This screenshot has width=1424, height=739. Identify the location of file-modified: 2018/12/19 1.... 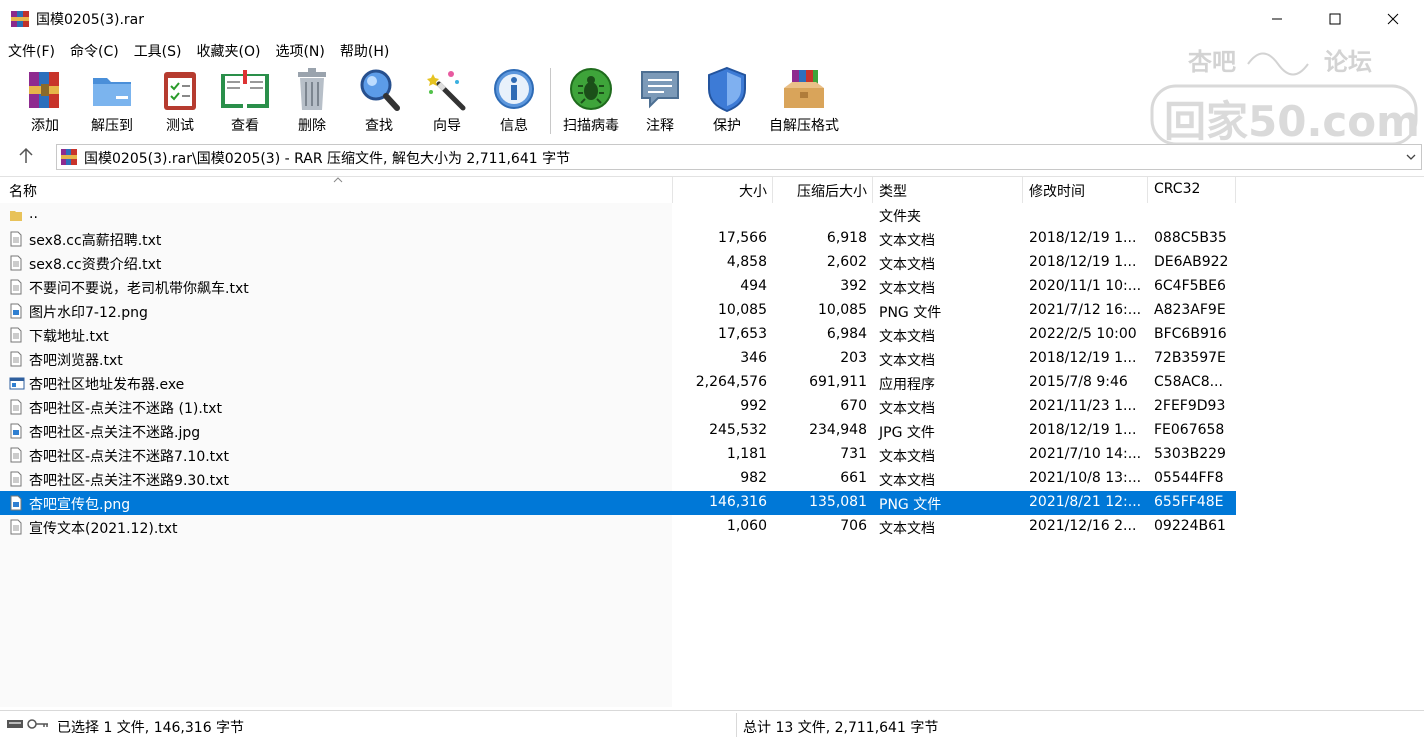
(1083, 358).